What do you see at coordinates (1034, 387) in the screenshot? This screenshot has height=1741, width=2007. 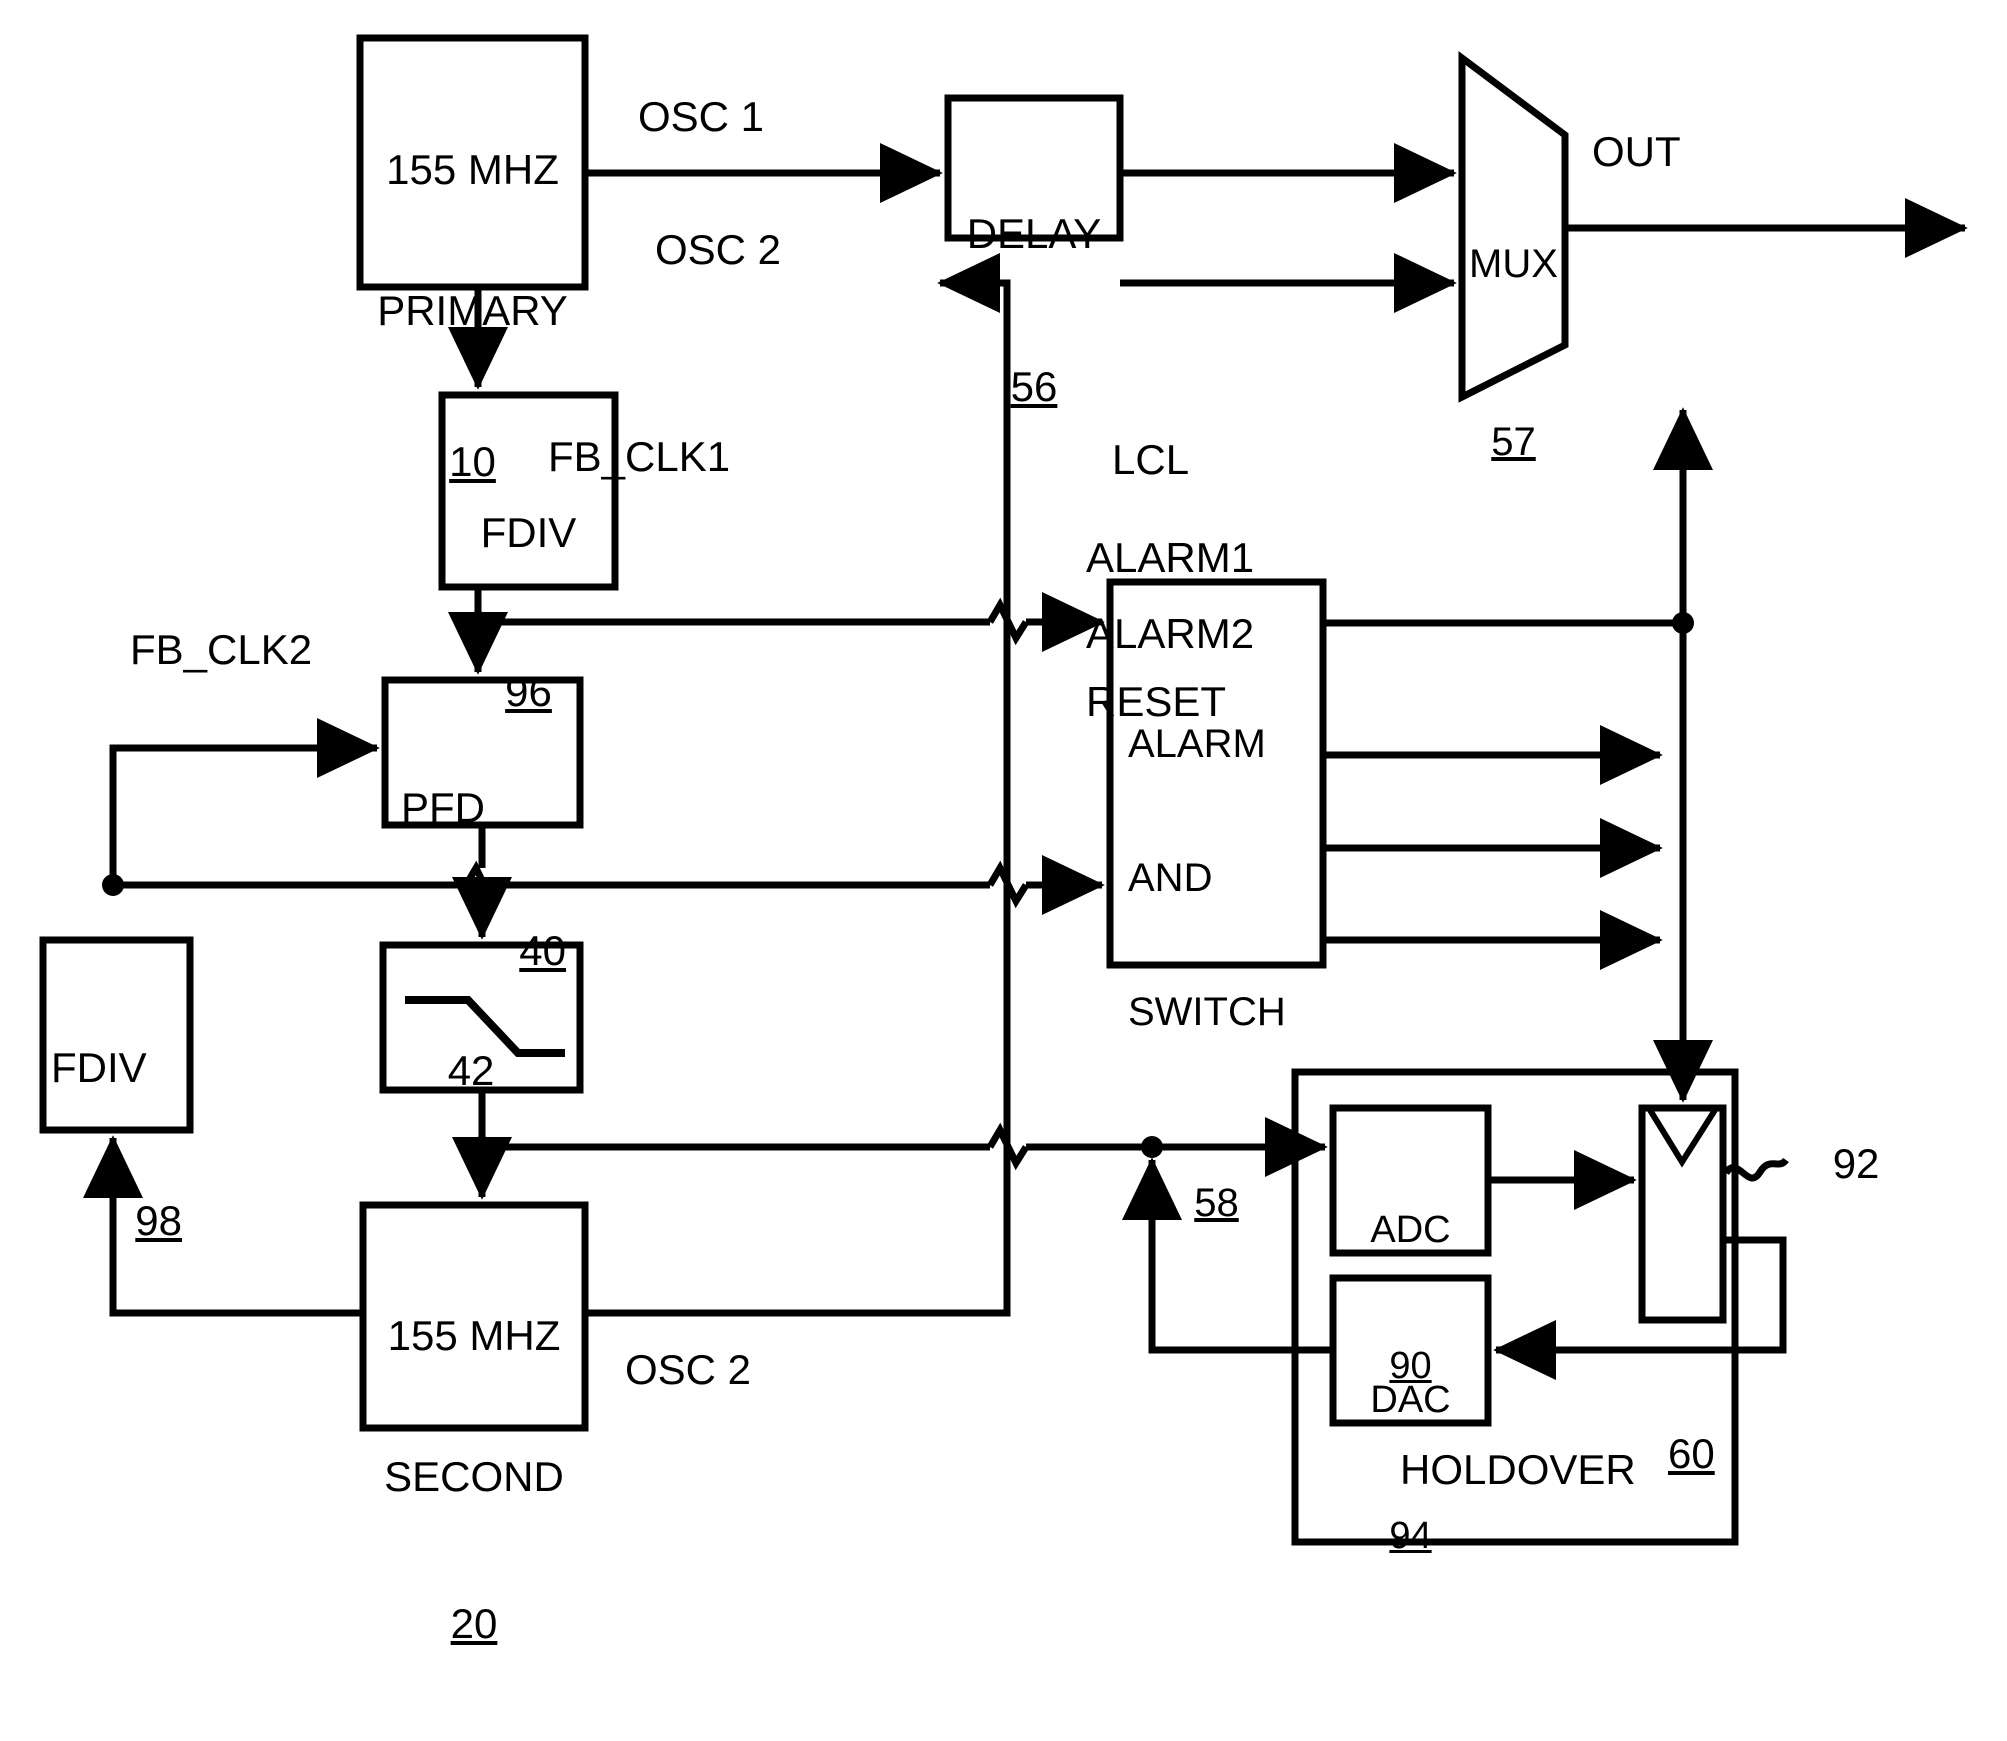 I see `delay-56-ref: 56` at bounding box center [1034, 387].